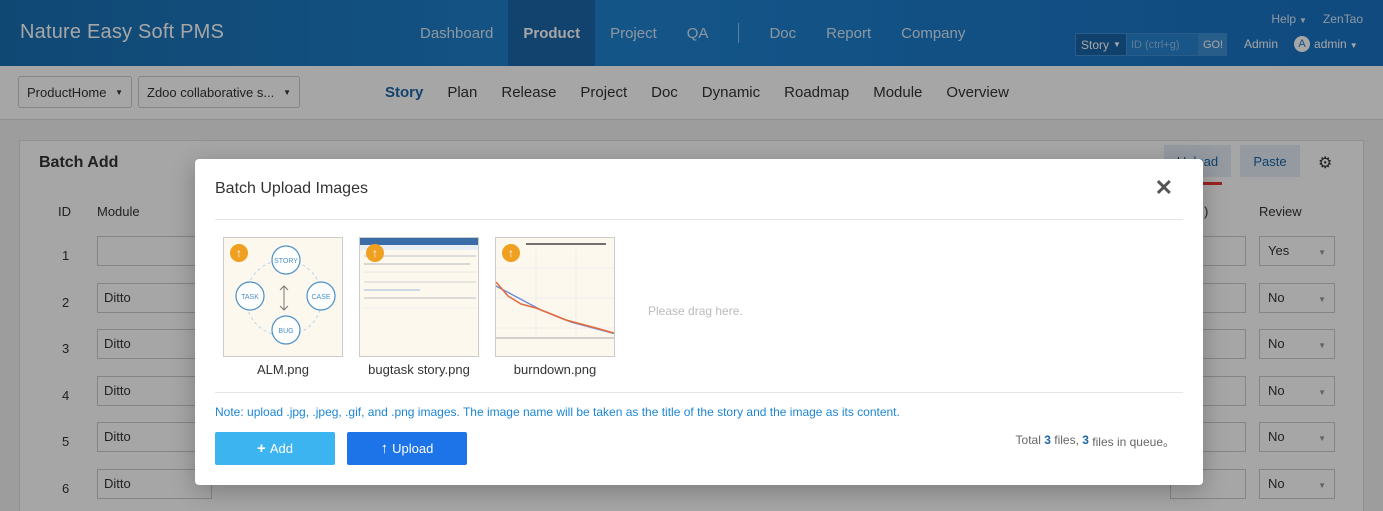 The height and width of the screenshot is (511, 1383). Describe the element at coordinates (283, 297) in the screenshot. I see `alm-diagram-preview: STORY TASK CASE BUG ↑` at that location.